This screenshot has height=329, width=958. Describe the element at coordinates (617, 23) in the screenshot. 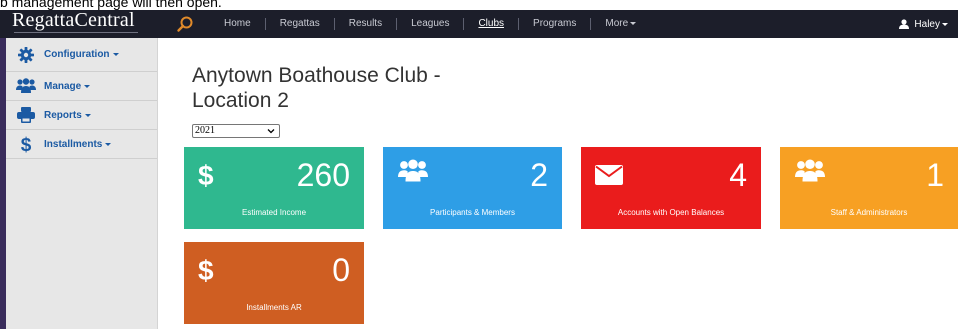

I see `nav-more-label: More` at that location.